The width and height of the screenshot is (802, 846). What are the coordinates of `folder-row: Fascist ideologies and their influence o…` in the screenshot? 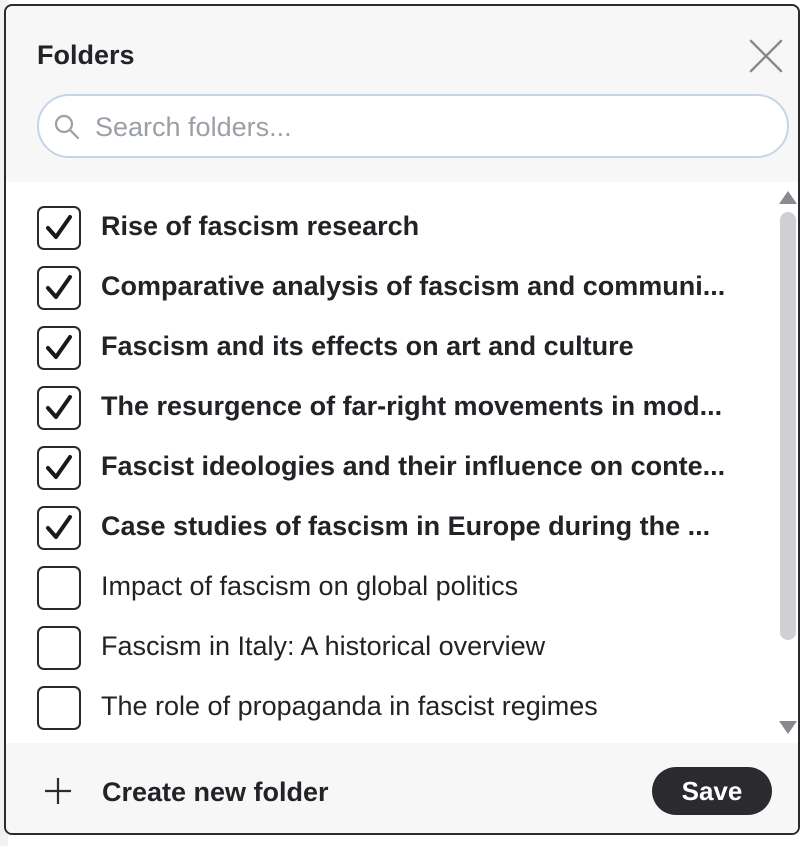 It's located at (386, 468).